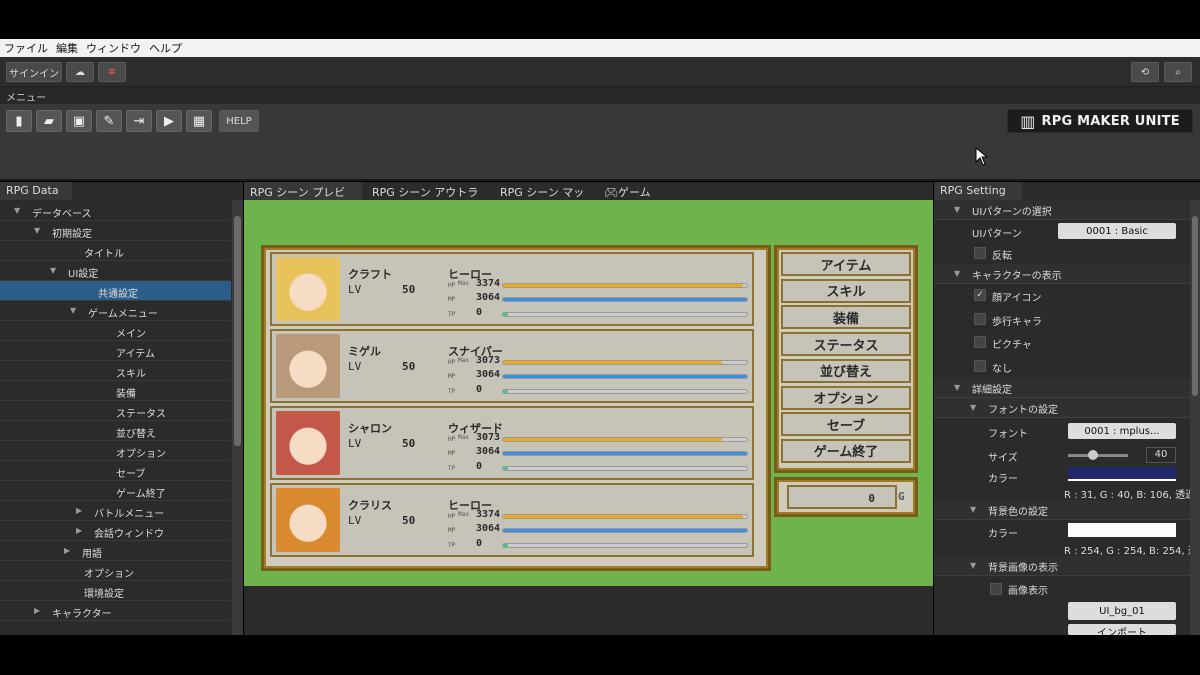 This screenshot has height=675, width=1200. What do you see at coordinates (1145, 72) in the screenshot?
I see `history-icon: ⟲` at bounding box center [1145, 72].